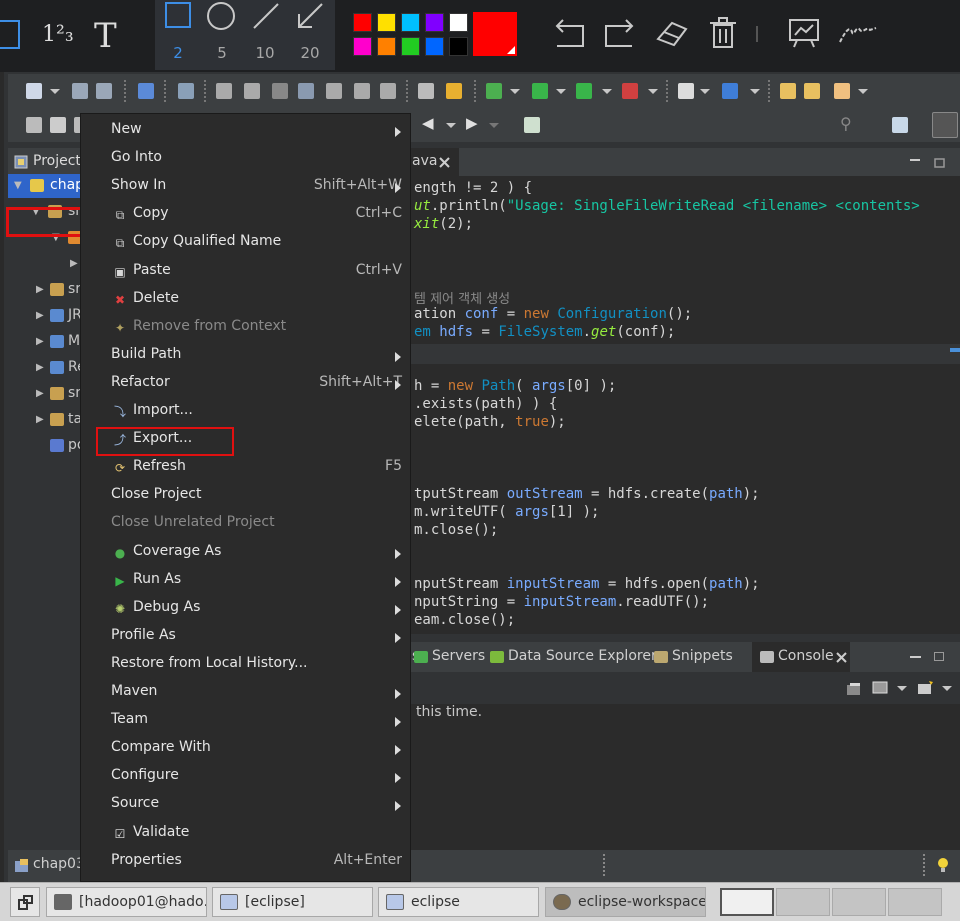  What do you see at coordinates (900, 125) in the screenshot?
I see `open-perspective-icon` at bounding box center [900, 125].